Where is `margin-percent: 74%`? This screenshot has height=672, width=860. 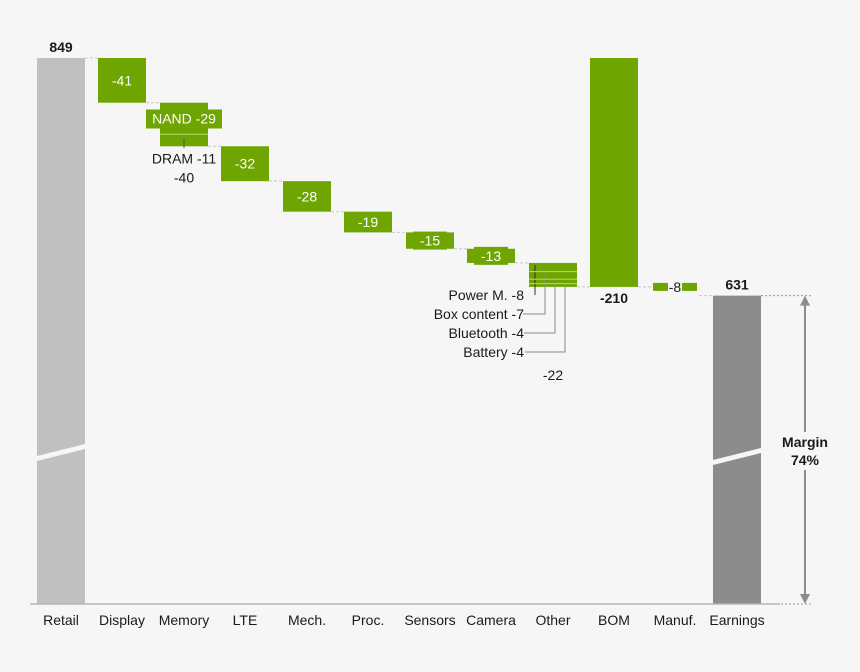 margin-percent: 74% is located at coordinates (805, 460).